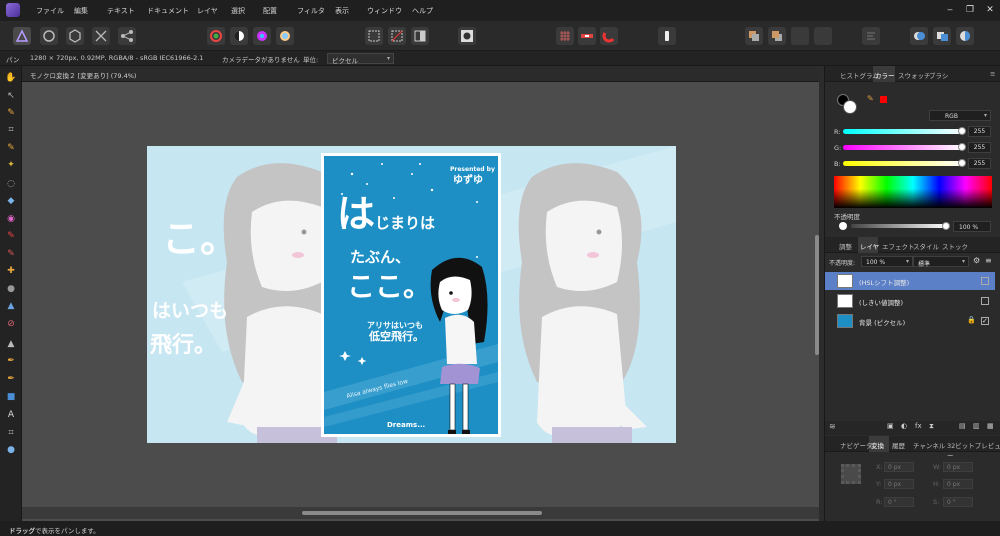 Image resolution: width=1000 pixels, height=536 pixels. I want to click on b-slider, so click(903, 163).